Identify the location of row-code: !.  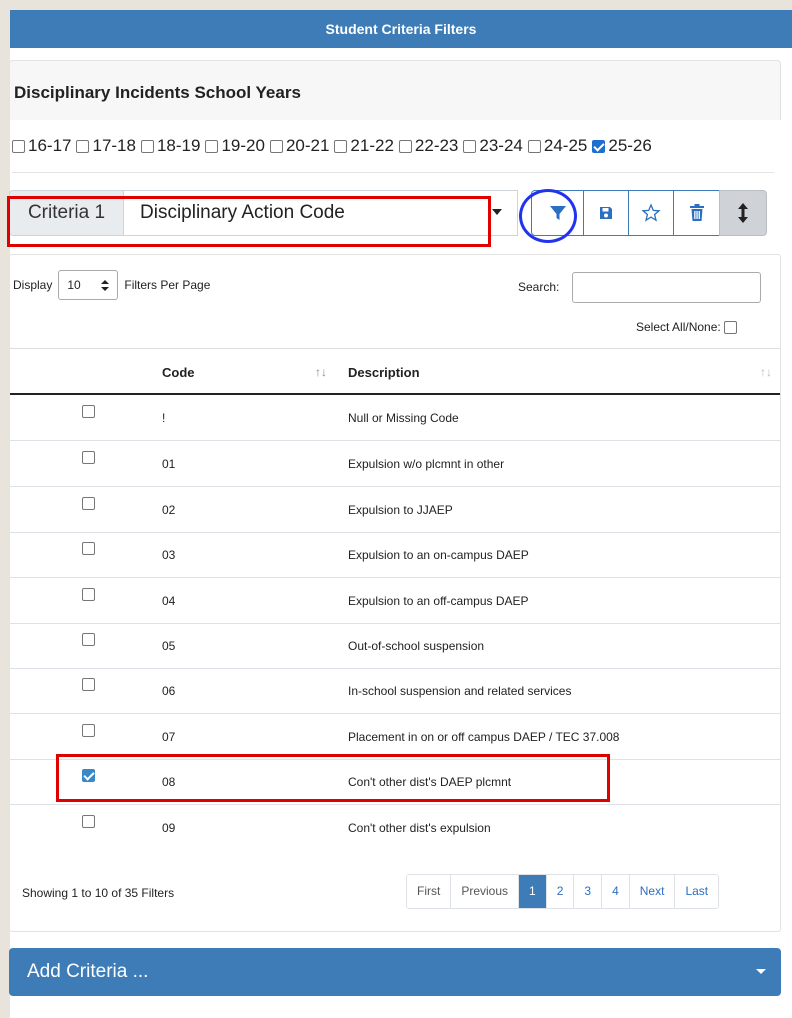
(164, 418).